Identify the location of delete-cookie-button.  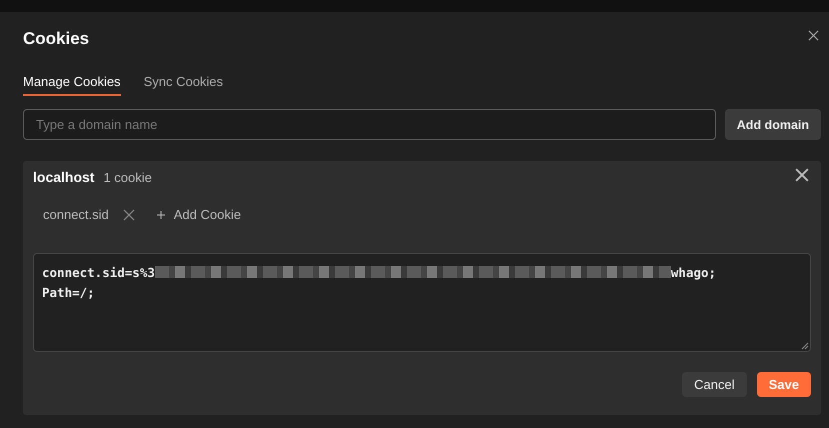
(128, 214).